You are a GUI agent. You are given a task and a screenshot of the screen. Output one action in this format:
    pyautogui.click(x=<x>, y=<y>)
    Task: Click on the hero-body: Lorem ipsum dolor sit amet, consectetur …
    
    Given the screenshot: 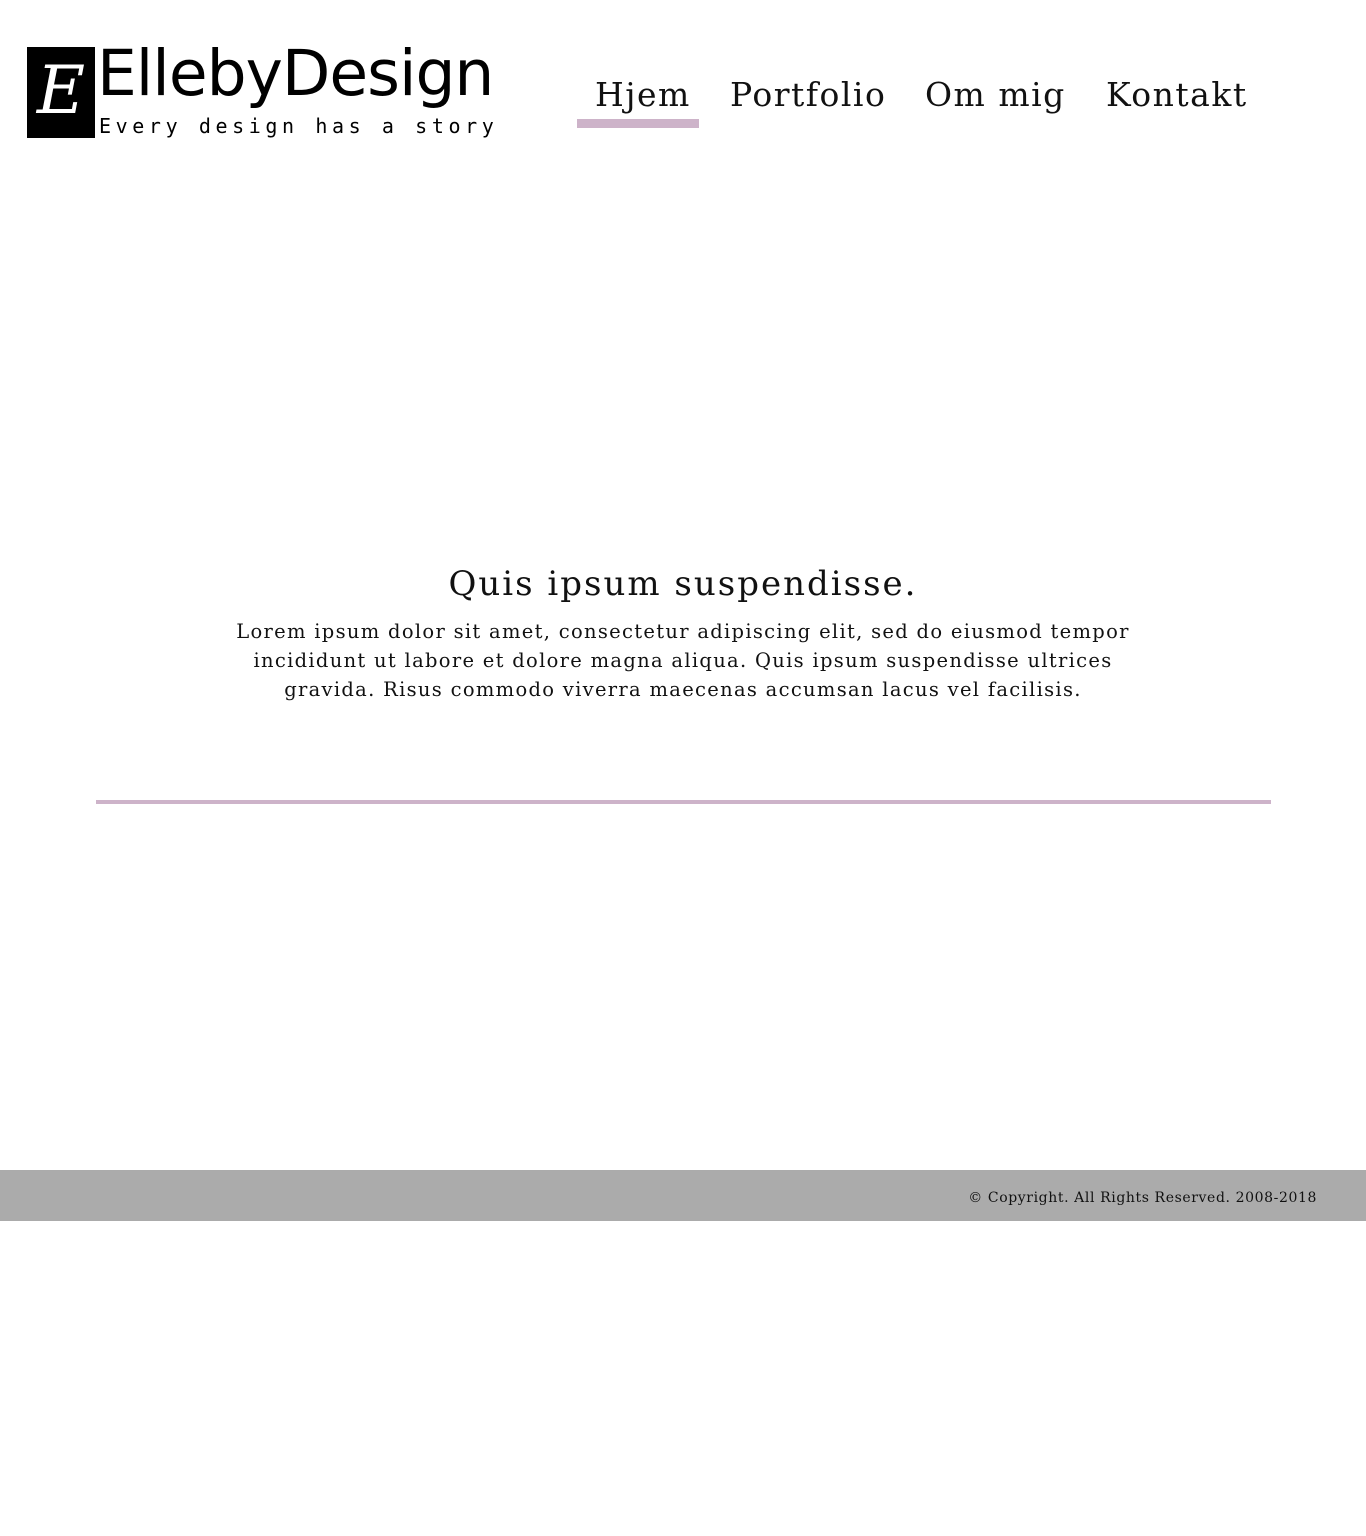 What is the action you would take?
    pyautogui.click(x=683, y=660)
    